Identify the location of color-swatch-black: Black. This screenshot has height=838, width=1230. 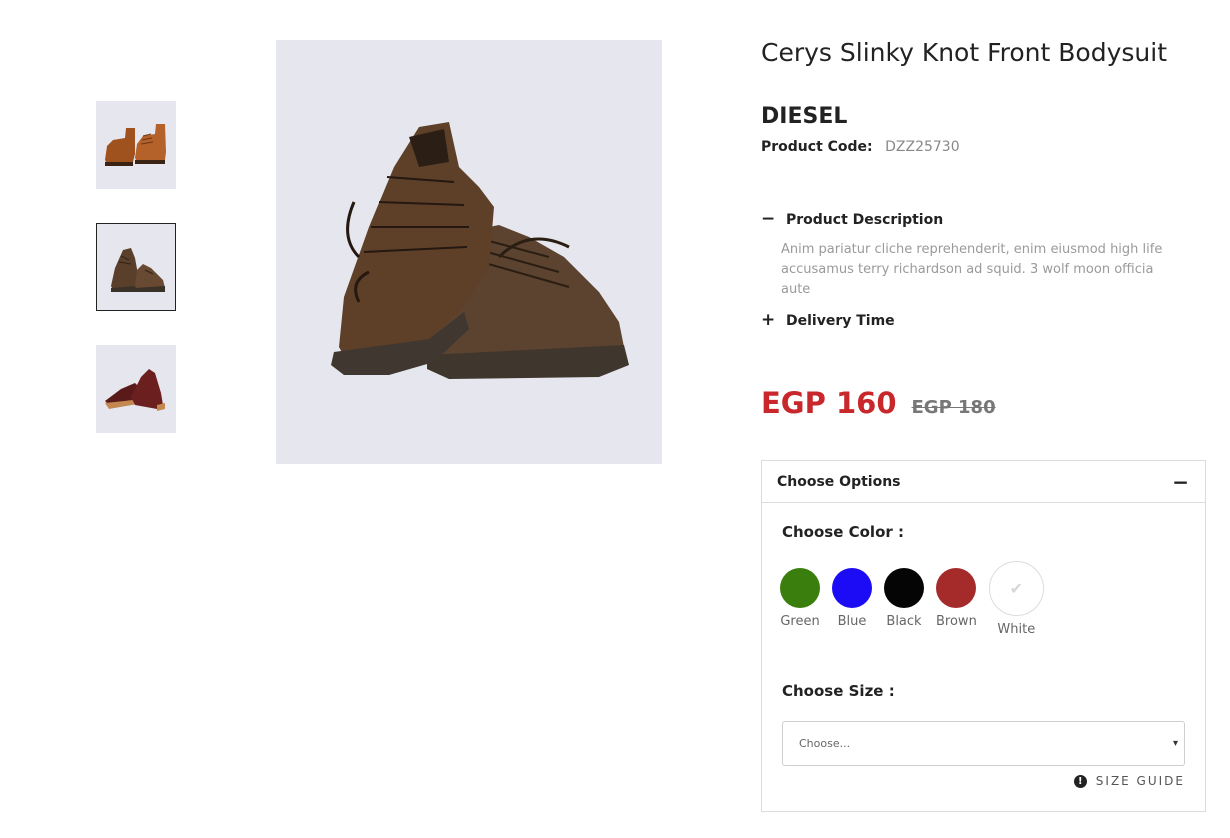
(904, 598).